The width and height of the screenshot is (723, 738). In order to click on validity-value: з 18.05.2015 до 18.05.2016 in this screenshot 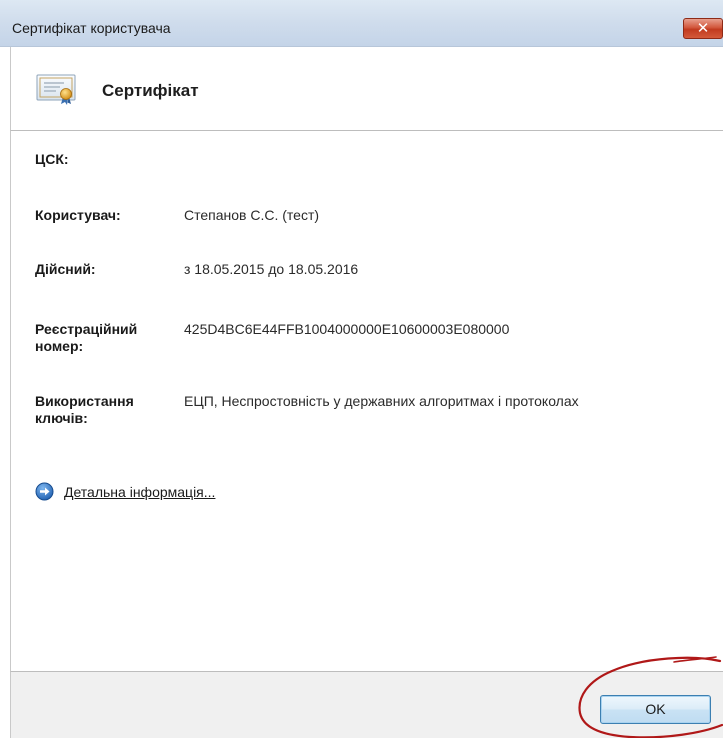, I will do `click(271, 269)`.